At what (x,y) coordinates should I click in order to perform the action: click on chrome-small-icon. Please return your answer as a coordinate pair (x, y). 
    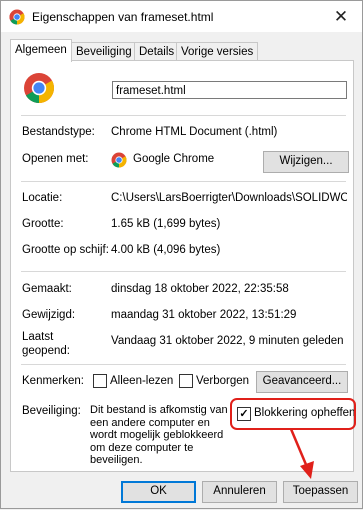
    Looking at the image, I should click on (119, 160).